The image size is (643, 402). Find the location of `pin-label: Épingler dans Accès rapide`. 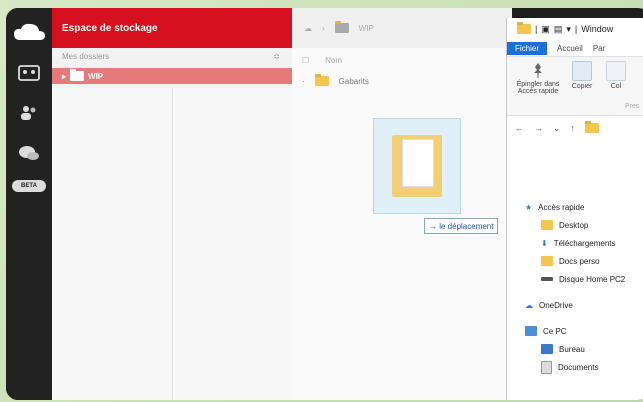

pin-label: Épingler dans Accès rapide is located at coordinates (538, 88).